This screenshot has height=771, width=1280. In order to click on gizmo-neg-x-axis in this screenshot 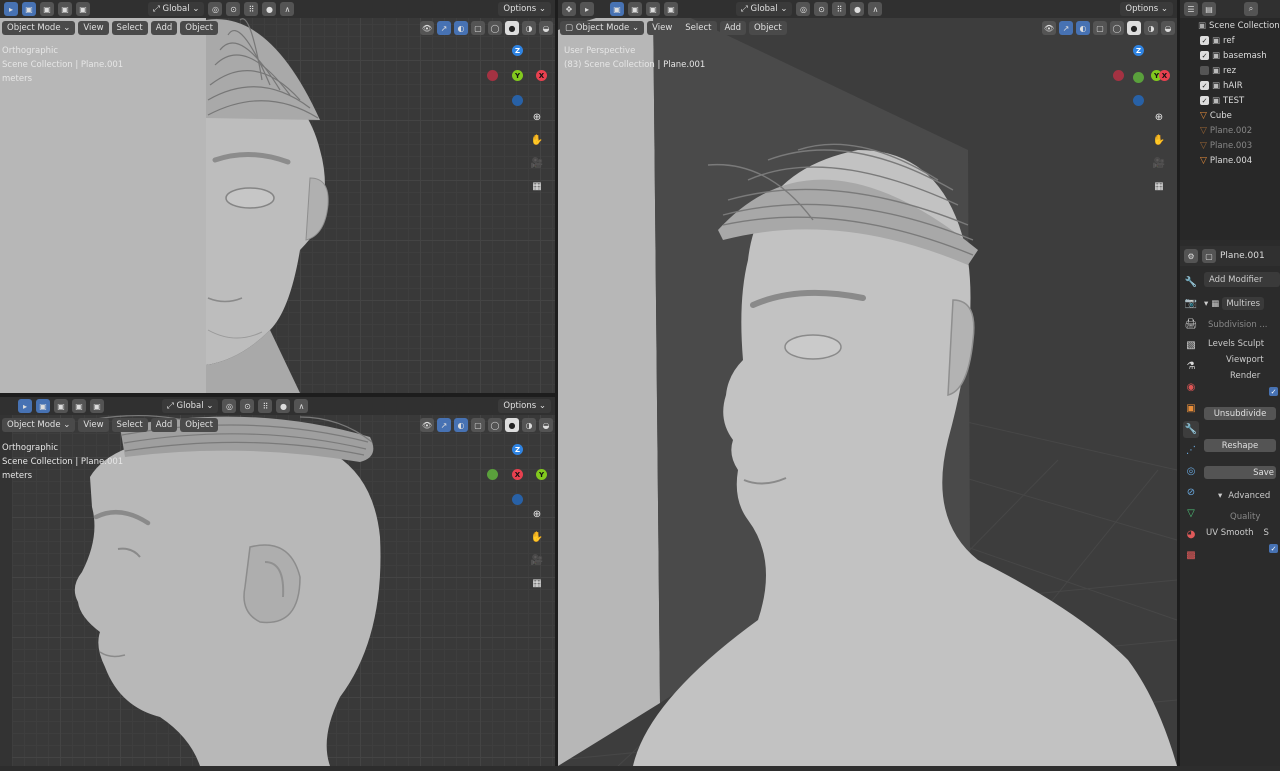, I will do `click(1118, 75)`.